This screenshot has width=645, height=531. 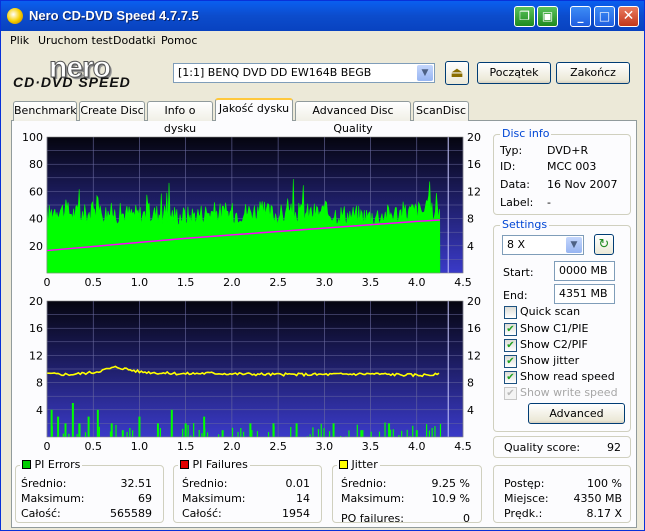 I want to click on menu-dodatki: Dodatki, so click(x=134, y=40).